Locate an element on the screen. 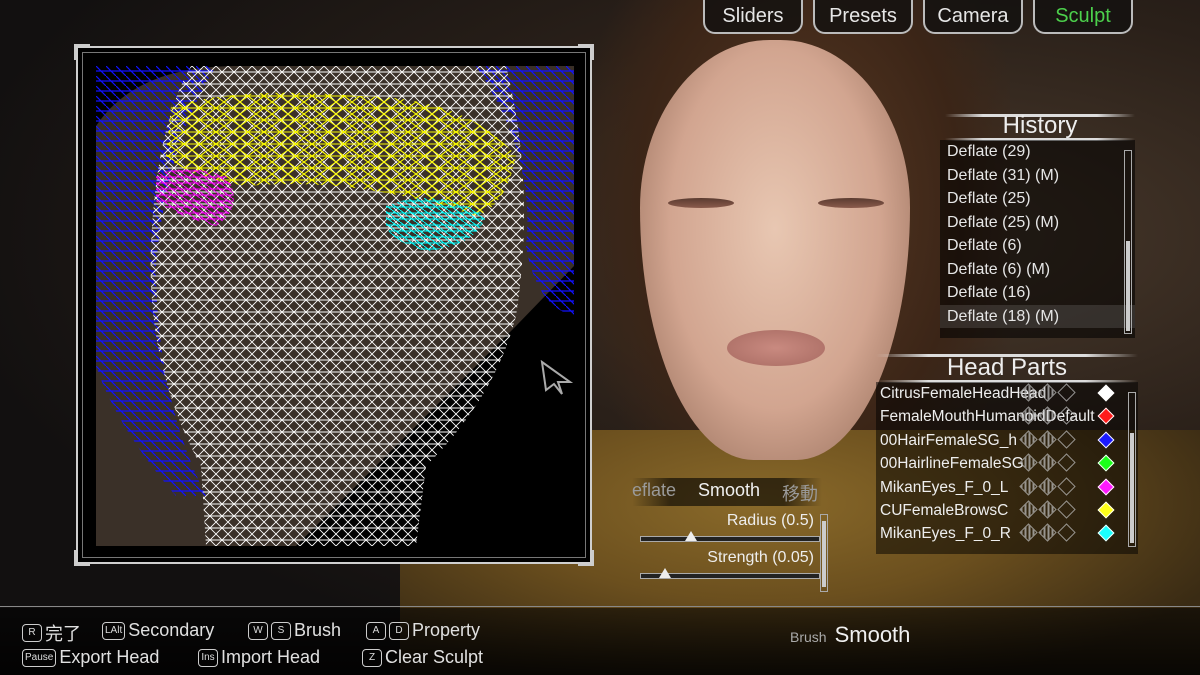 The width and height of the screenshot is (1200, 675). brush-tab-deflate: eflate is located at coordinates (654, 490).